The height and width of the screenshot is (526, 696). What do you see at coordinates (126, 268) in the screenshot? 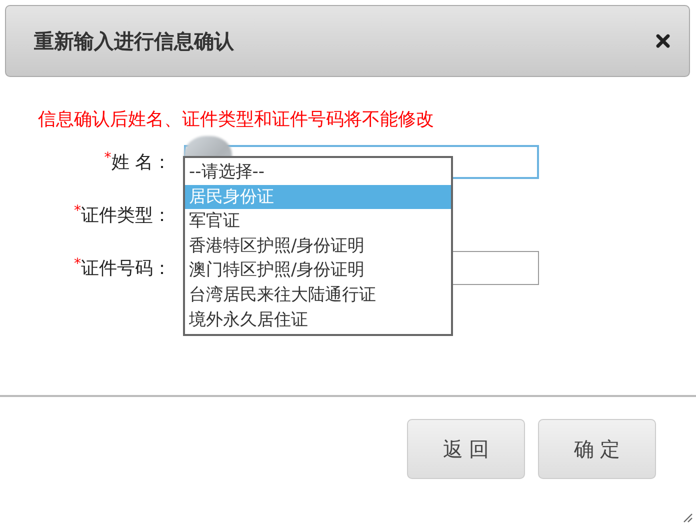
I see `field-label: 证件号码：` at bounding box center [126, 268].